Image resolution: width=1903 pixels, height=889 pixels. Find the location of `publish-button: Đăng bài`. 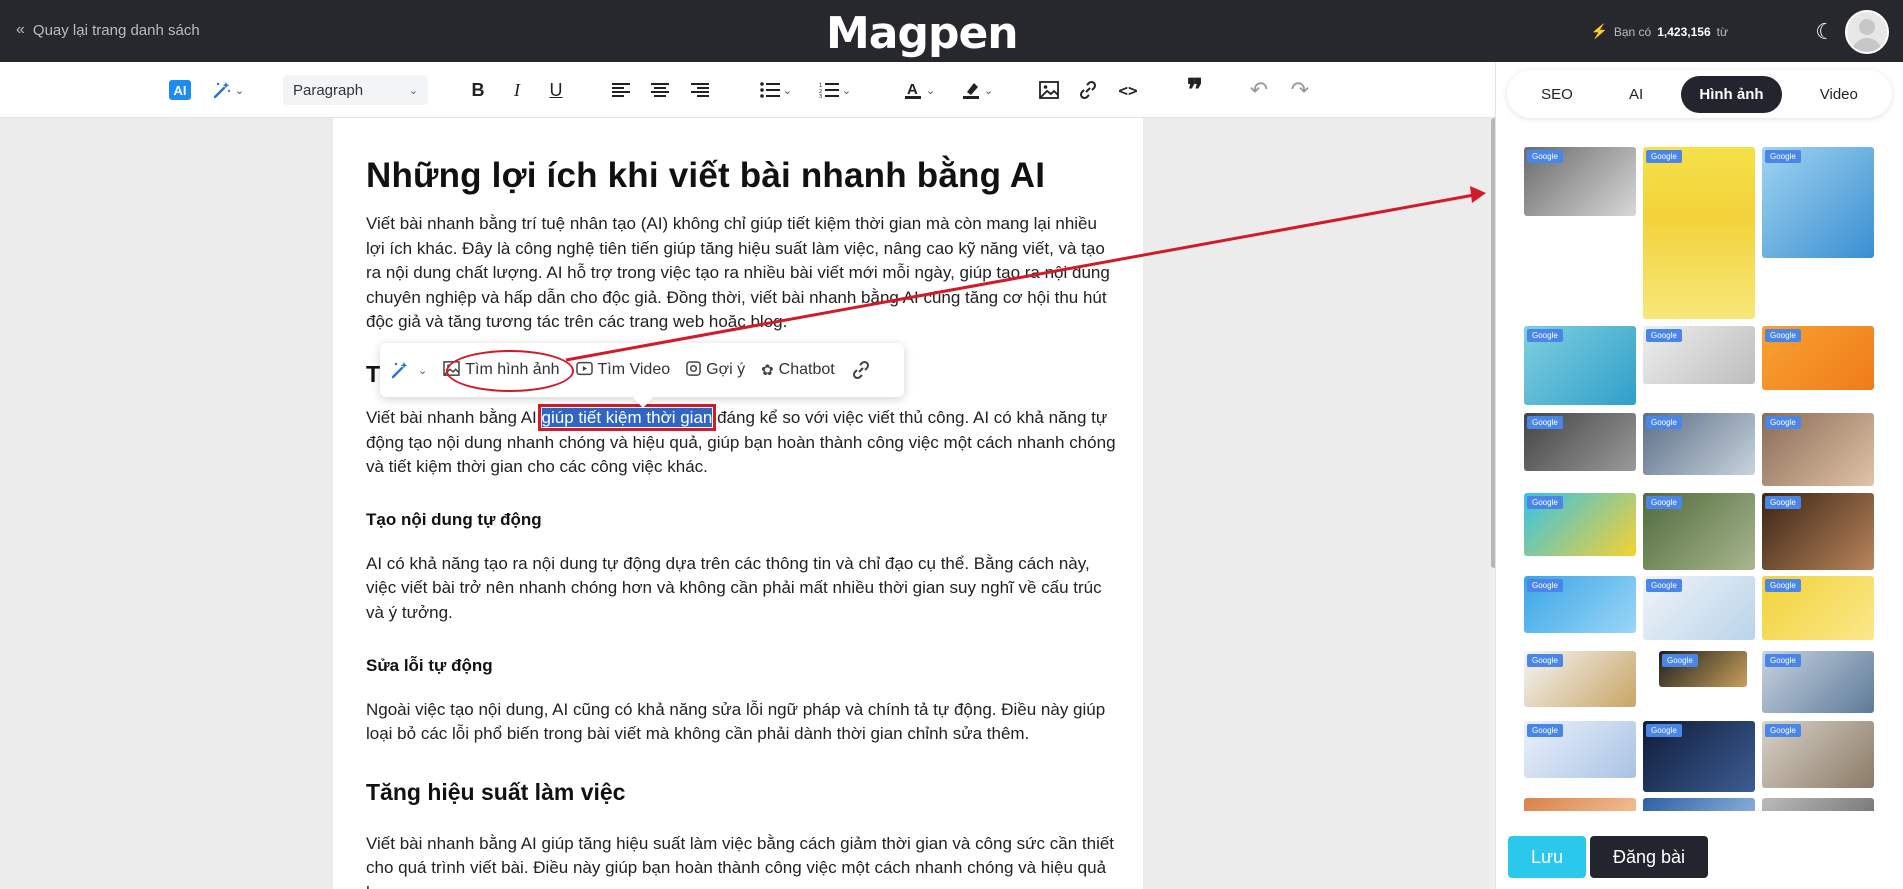

publish-button: Đăng bài is located at coordinates (1649, 857).